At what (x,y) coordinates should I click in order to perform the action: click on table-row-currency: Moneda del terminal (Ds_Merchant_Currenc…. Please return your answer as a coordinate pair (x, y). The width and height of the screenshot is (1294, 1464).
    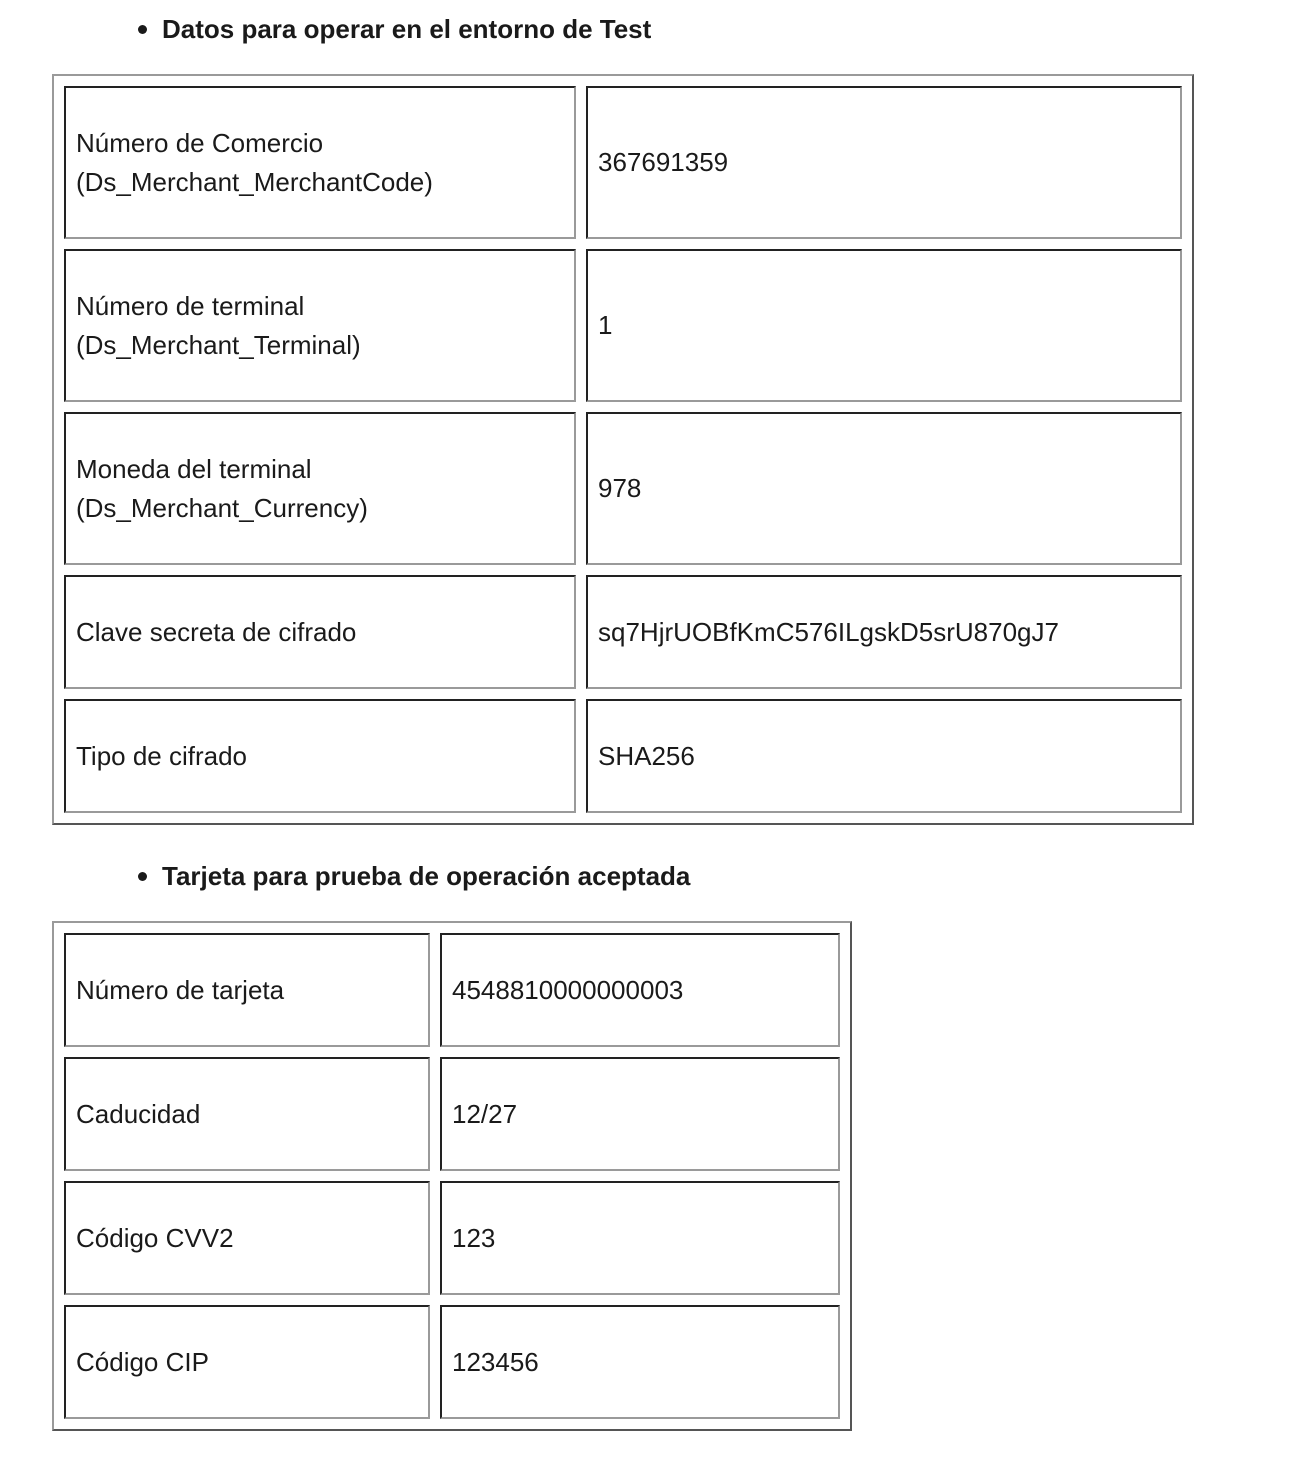
    Looking at the image, I should click on (623, 488).